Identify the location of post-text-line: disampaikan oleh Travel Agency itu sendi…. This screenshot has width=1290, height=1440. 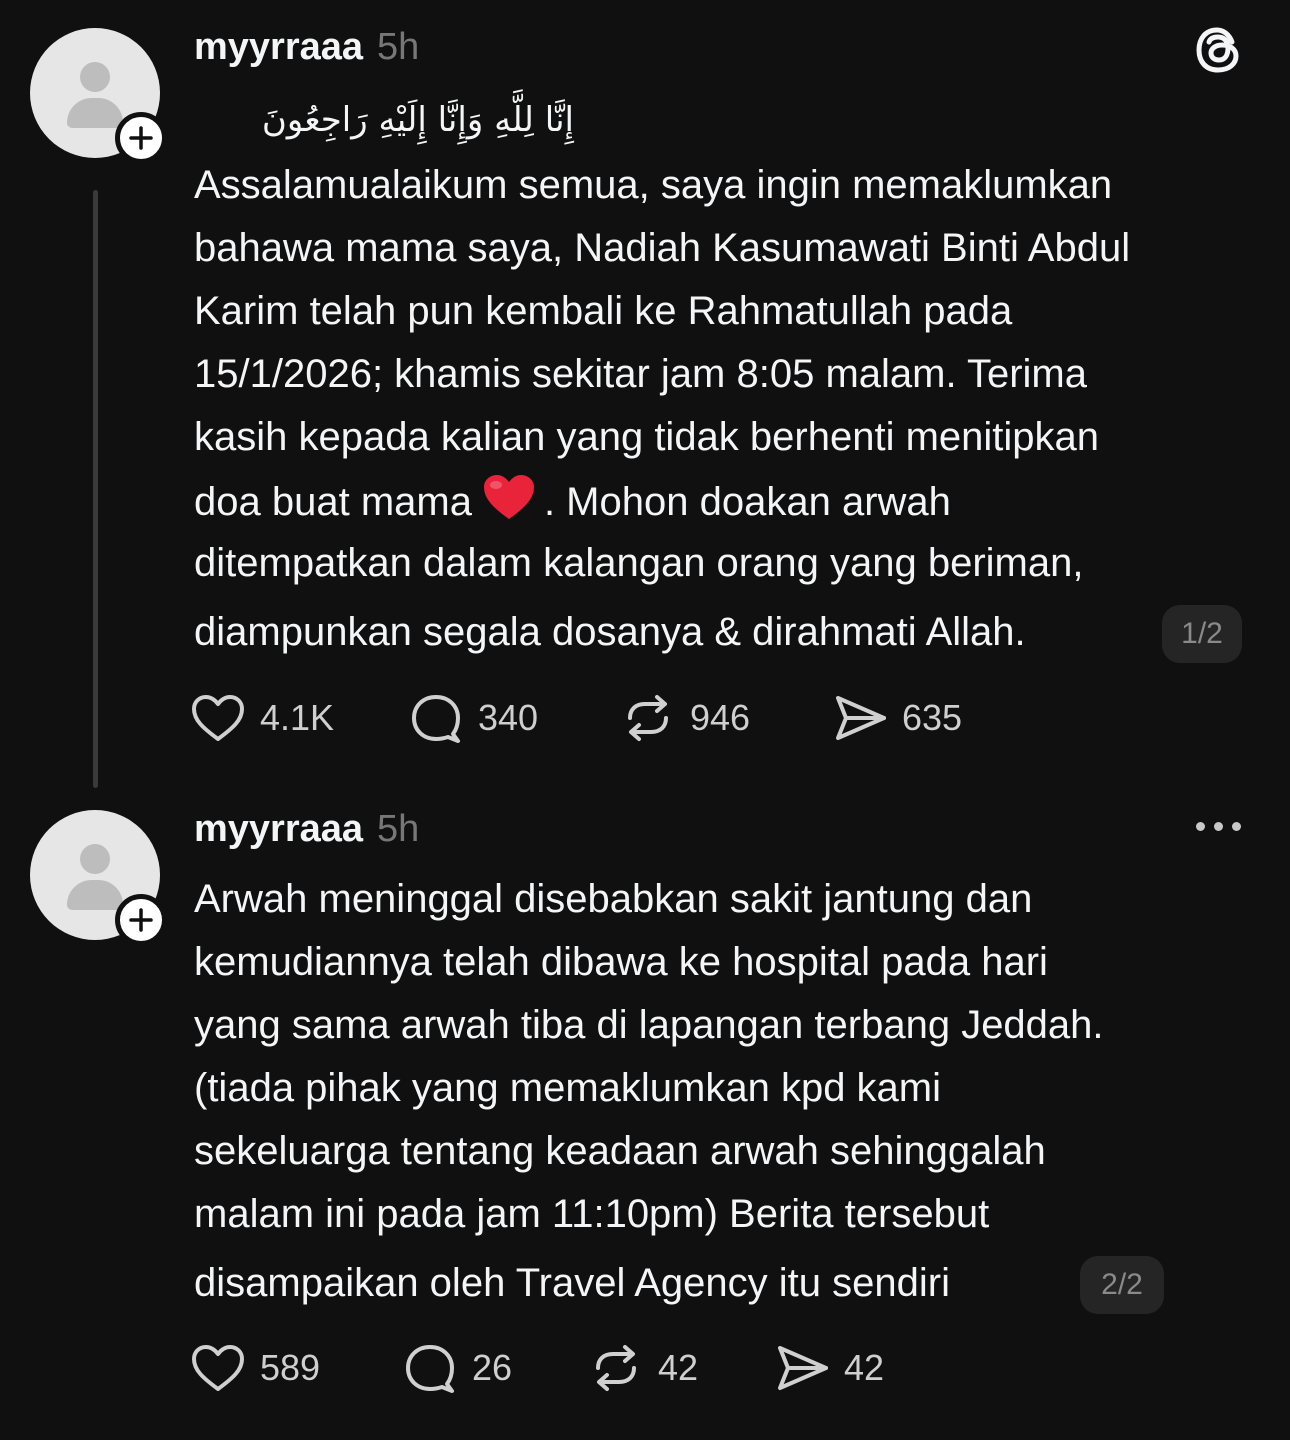
(572, 1283).